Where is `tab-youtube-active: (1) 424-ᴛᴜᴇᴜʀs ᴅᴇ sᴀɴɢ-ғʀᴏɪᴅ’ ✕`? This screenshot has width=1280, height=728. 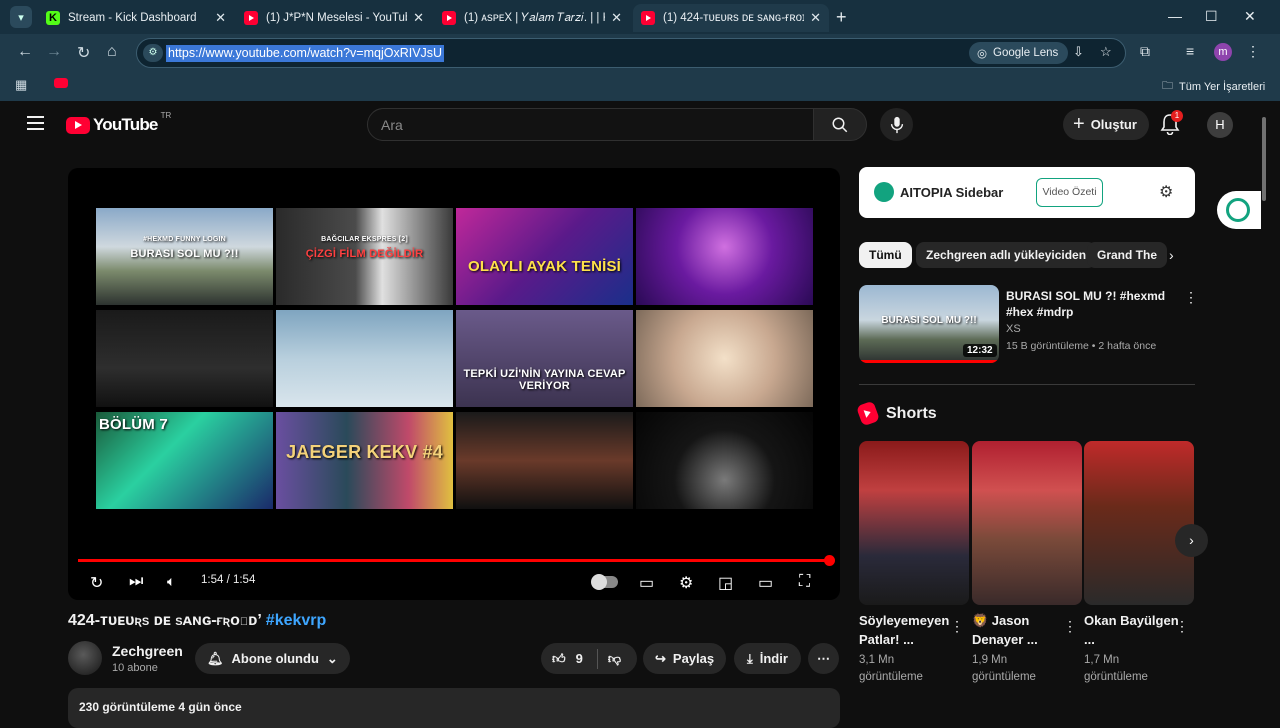
tab-youtube-active: (1) 424-ᴛᴜᴇᴜʀs ᴅᴇ sᴀɴɢ-ғʀᴏɪᴅ’ ✕ is located at coordinates (731, 18).